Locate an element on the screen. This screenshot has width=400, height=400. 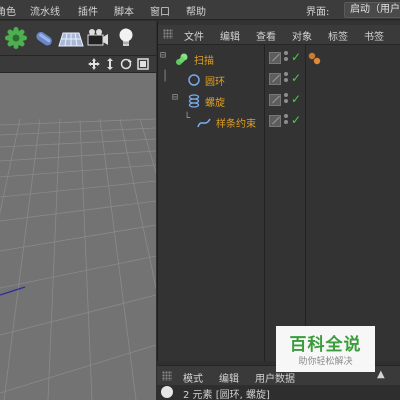
tag-icon is located at coordinates (315, 59).